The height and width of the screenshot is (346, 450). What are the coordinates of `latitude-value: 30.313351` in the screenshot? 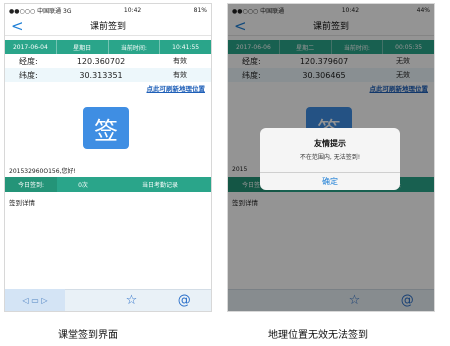 It's located at (101, 75).